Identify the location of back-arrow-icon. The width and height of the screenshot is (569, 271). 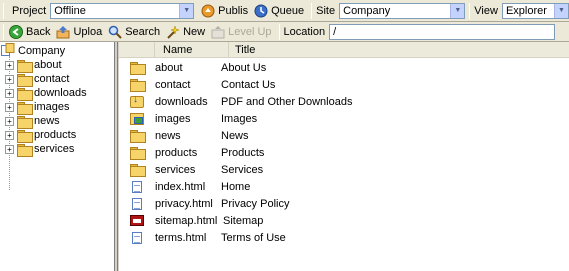
(16, 31).